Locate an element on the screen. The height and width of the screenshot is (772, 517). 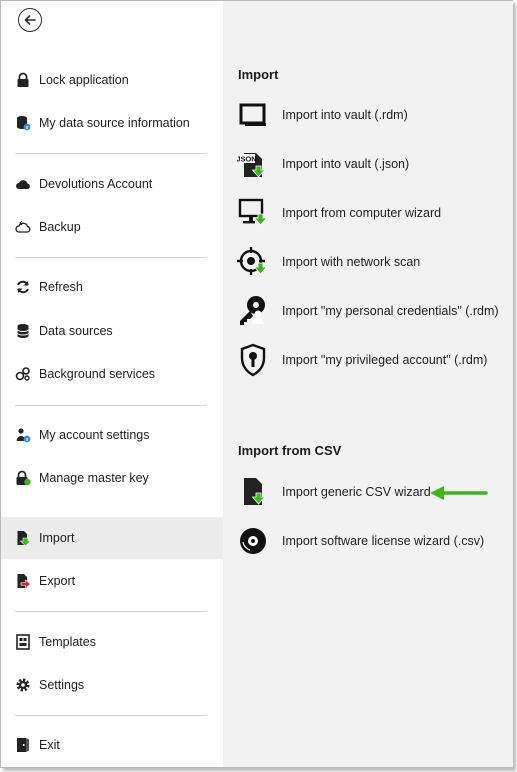
computer-import-icon is located at coordinates (253, 213).